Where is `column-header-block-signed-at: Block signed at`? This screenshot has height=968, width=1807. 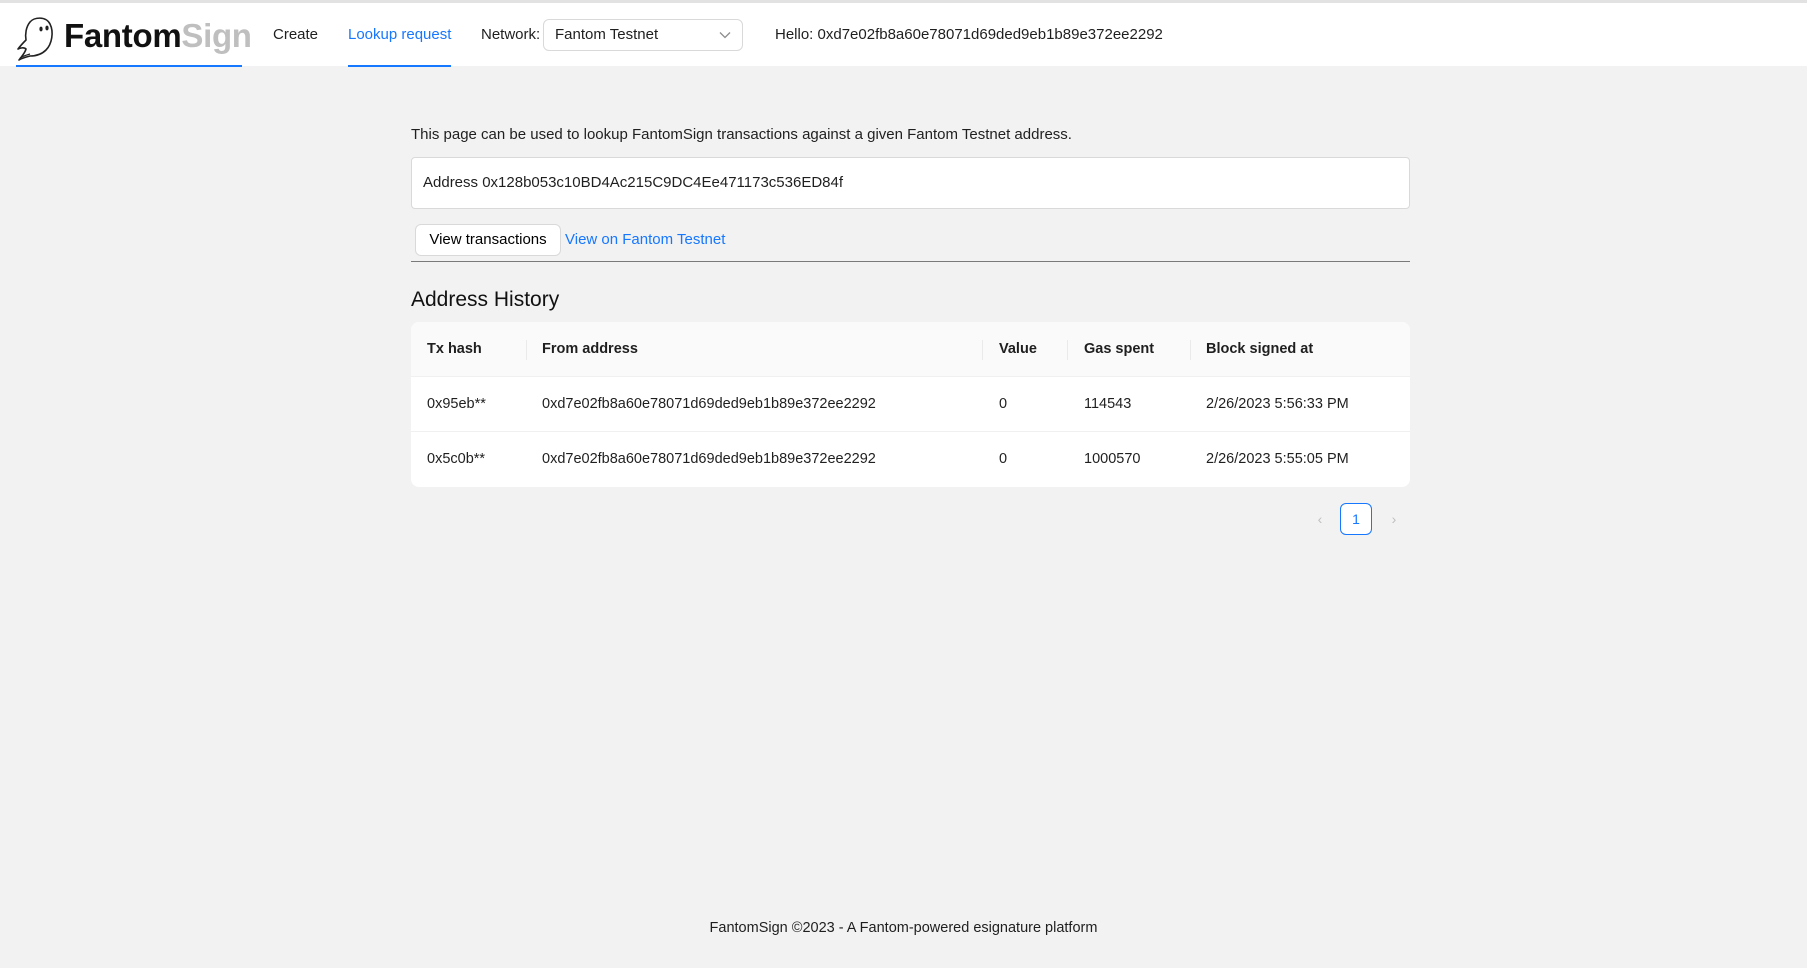
column-header-block-signed-at: Block signed at is located at coordinates (1259, 349).